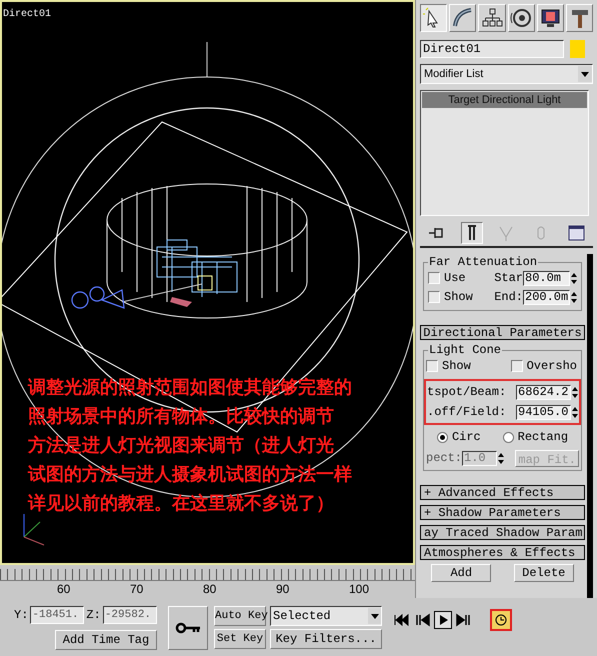 This screenshot has height=656, width=597. Describe the element at coordinates (504, 100) in the screenshot. I see `stack-item: Target Directional Light` at that location.